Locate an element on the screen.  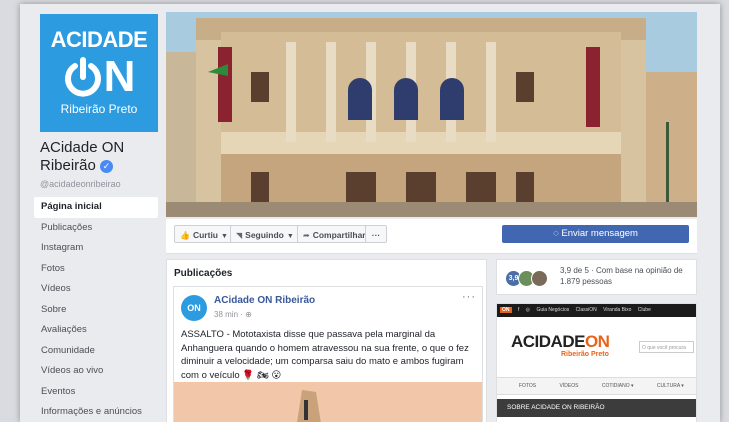
logo-on: N is located at coordinates (99, 77).